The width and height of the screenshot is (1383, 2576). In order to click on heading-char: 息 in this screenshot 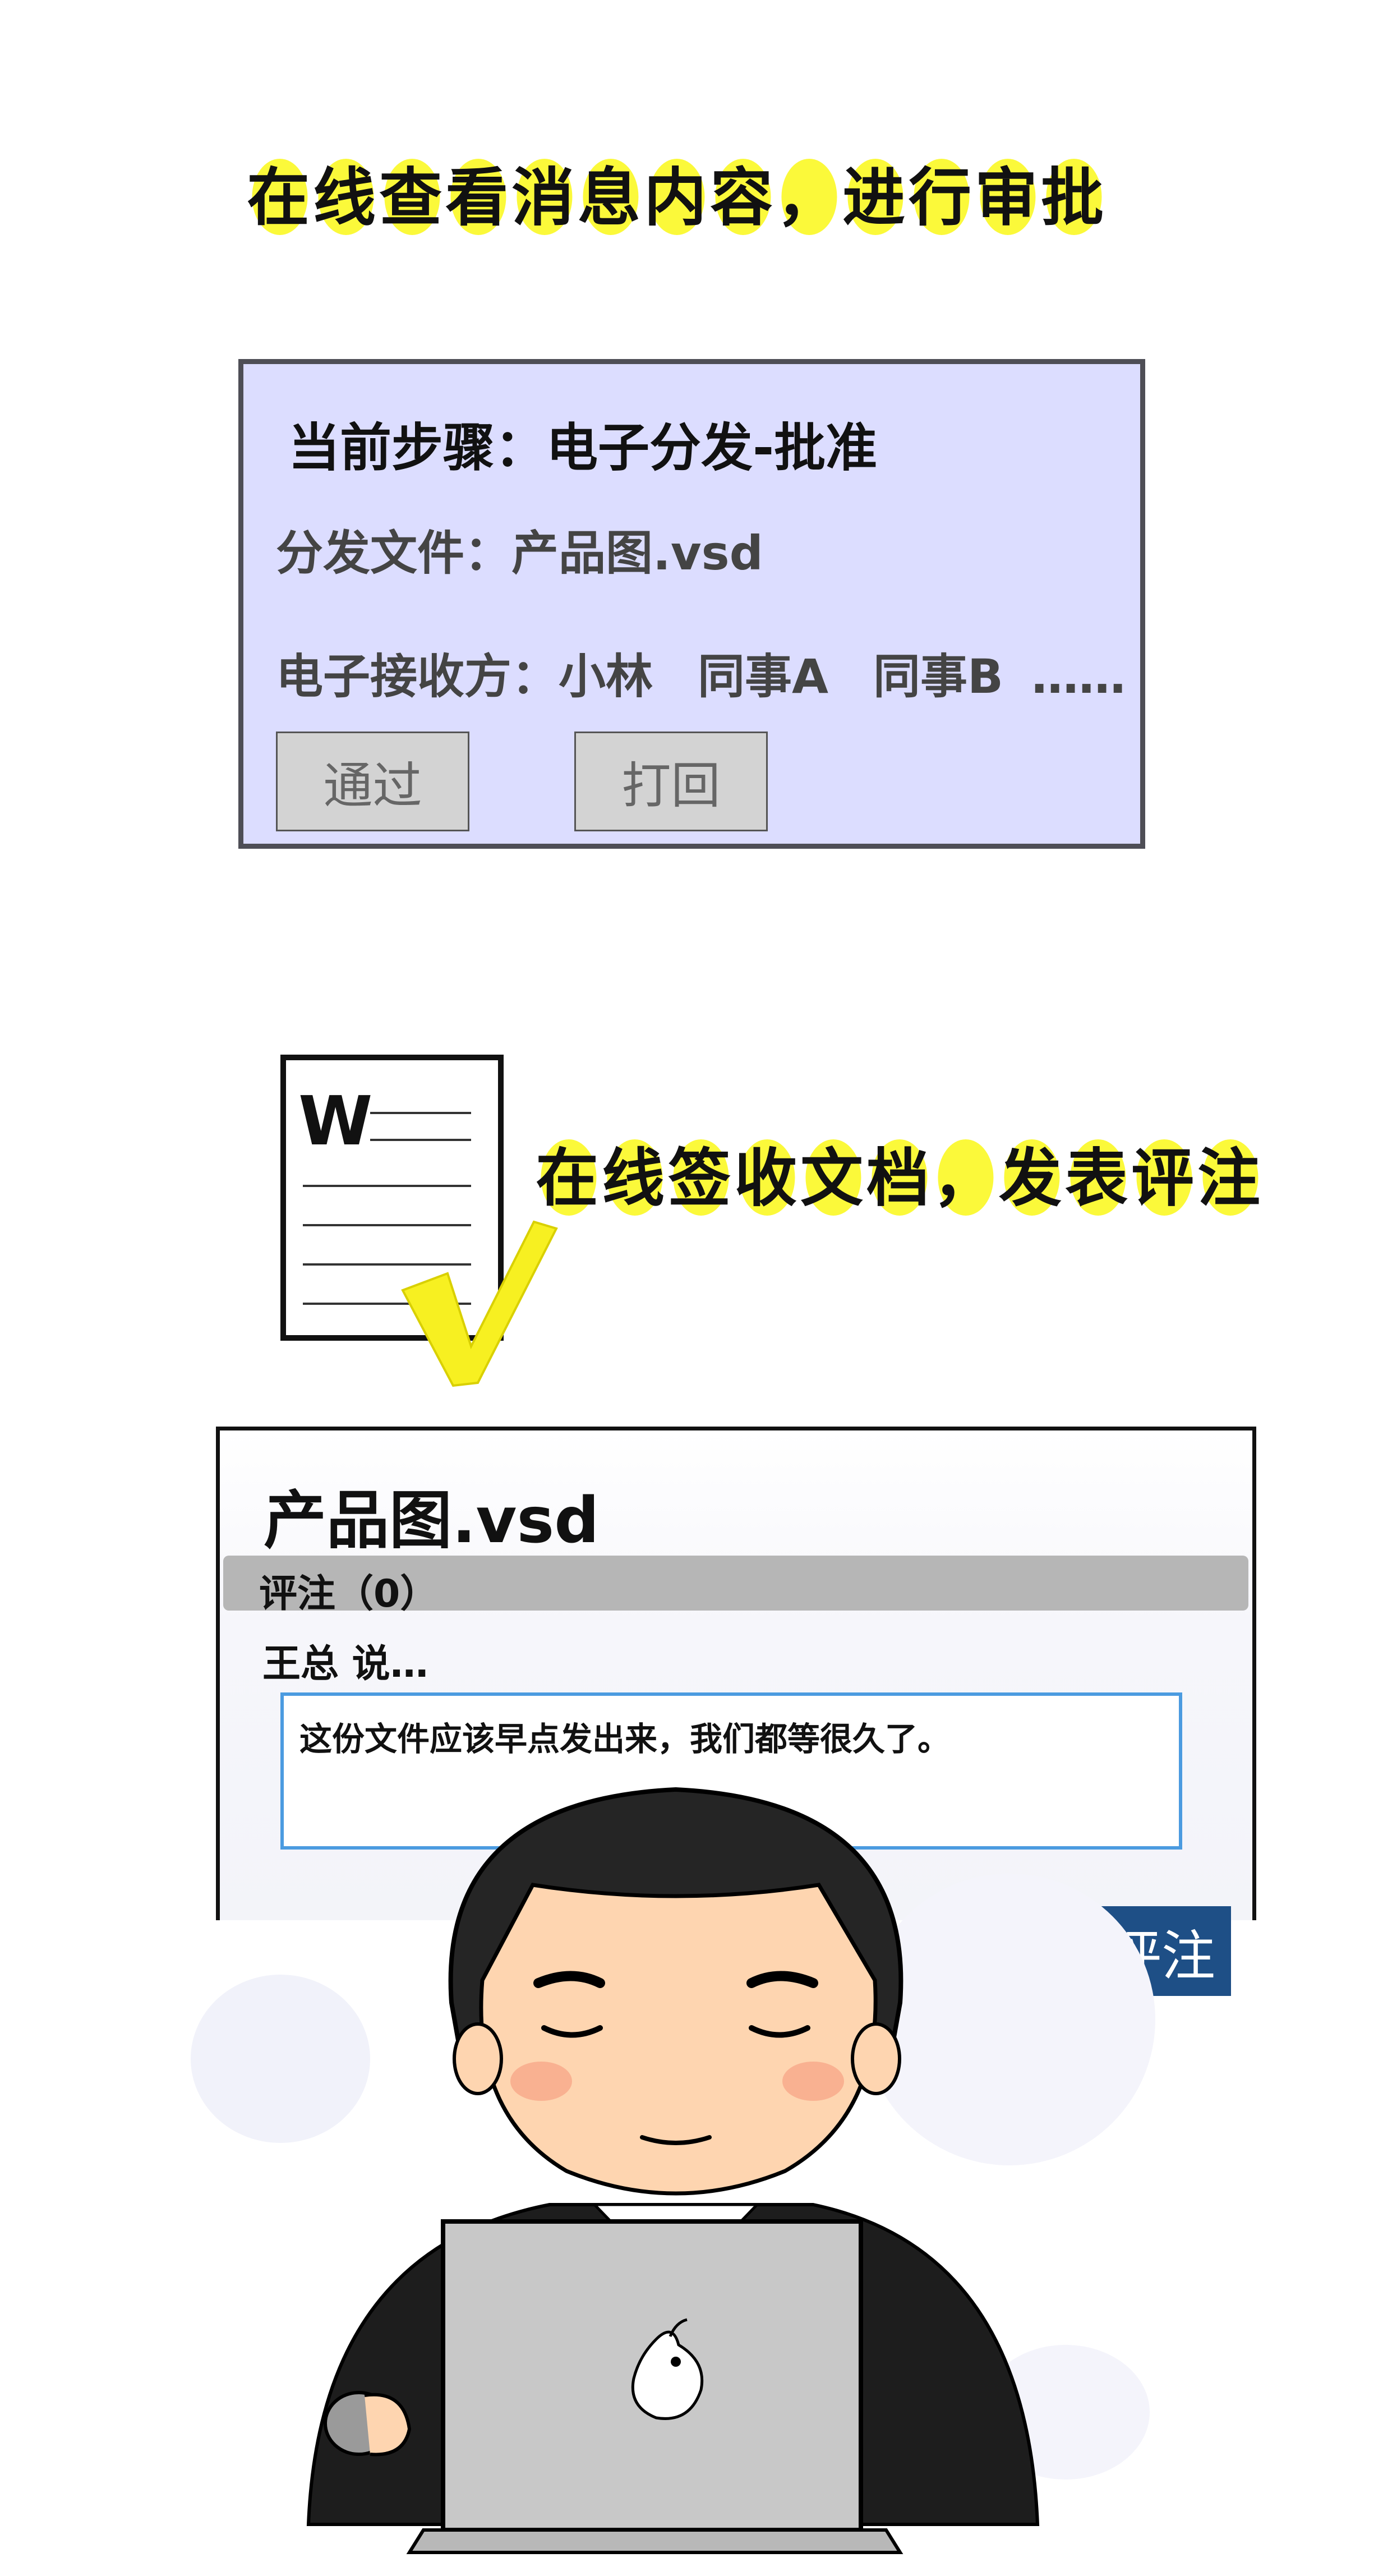, I will do `click(611, 192)`.